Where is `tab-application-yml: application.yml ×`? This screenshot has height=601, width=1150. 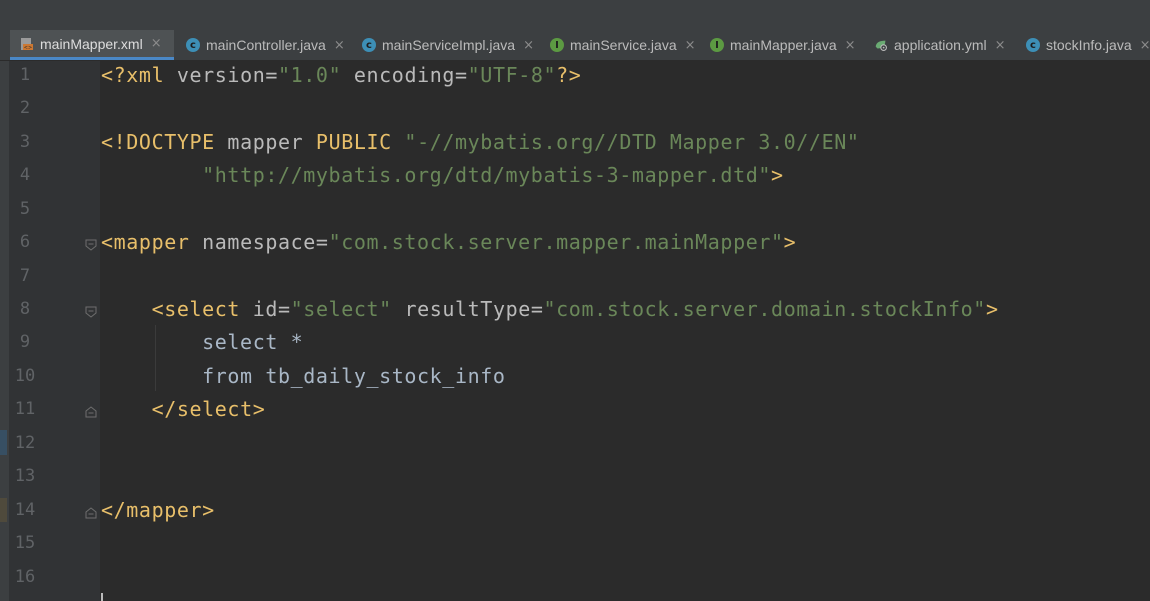
tab-application-yml: application.yml × is located at coordinates (945, 45).